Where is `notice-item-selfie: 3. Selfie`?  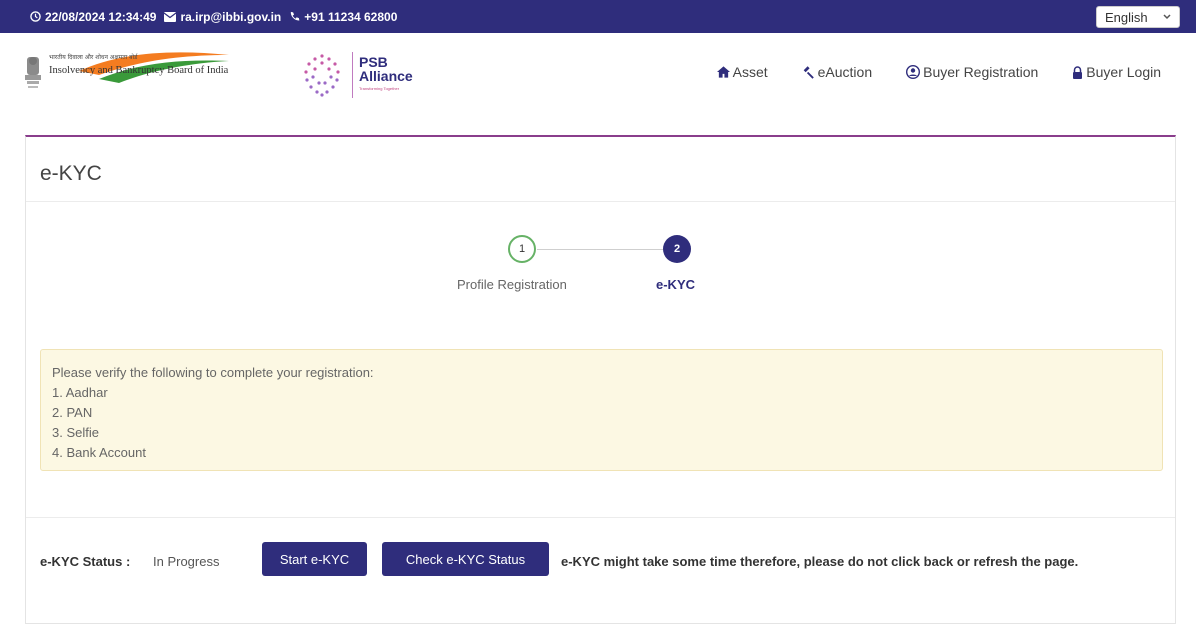 notice-item-selfie: 3. Selfie is located at coordinates (75, 432).